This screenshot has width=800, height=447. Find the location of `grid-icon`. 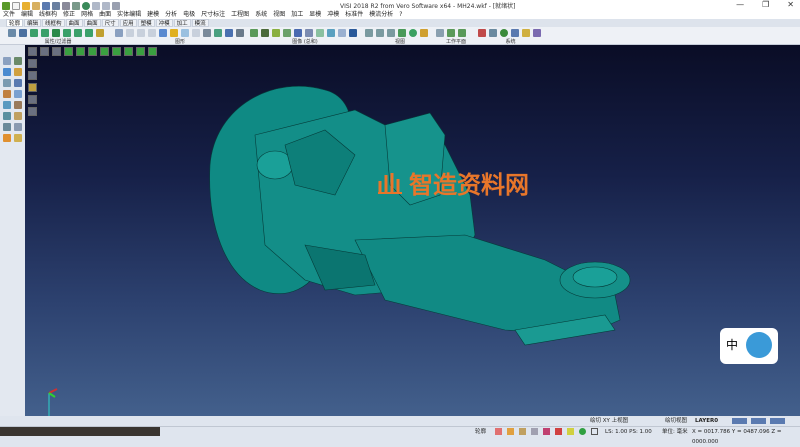

grid-icon is located at coordinates (594, 431).